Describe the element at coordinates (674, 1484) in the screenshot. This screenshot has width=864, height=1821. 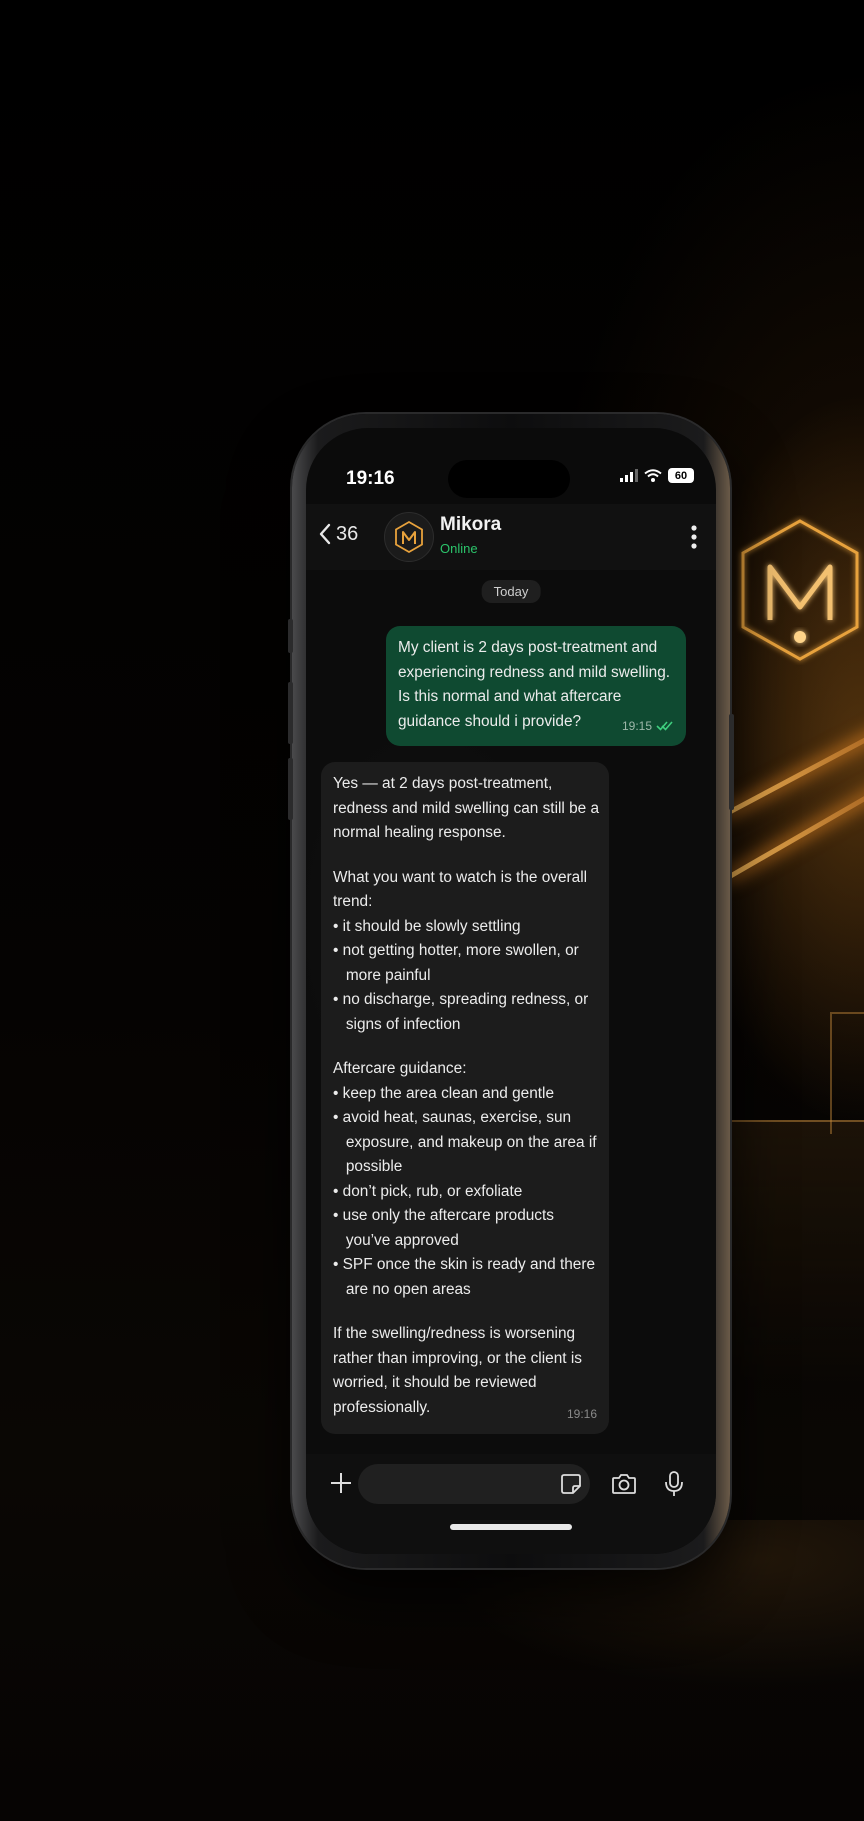
I see `microphone-icon` at that location.